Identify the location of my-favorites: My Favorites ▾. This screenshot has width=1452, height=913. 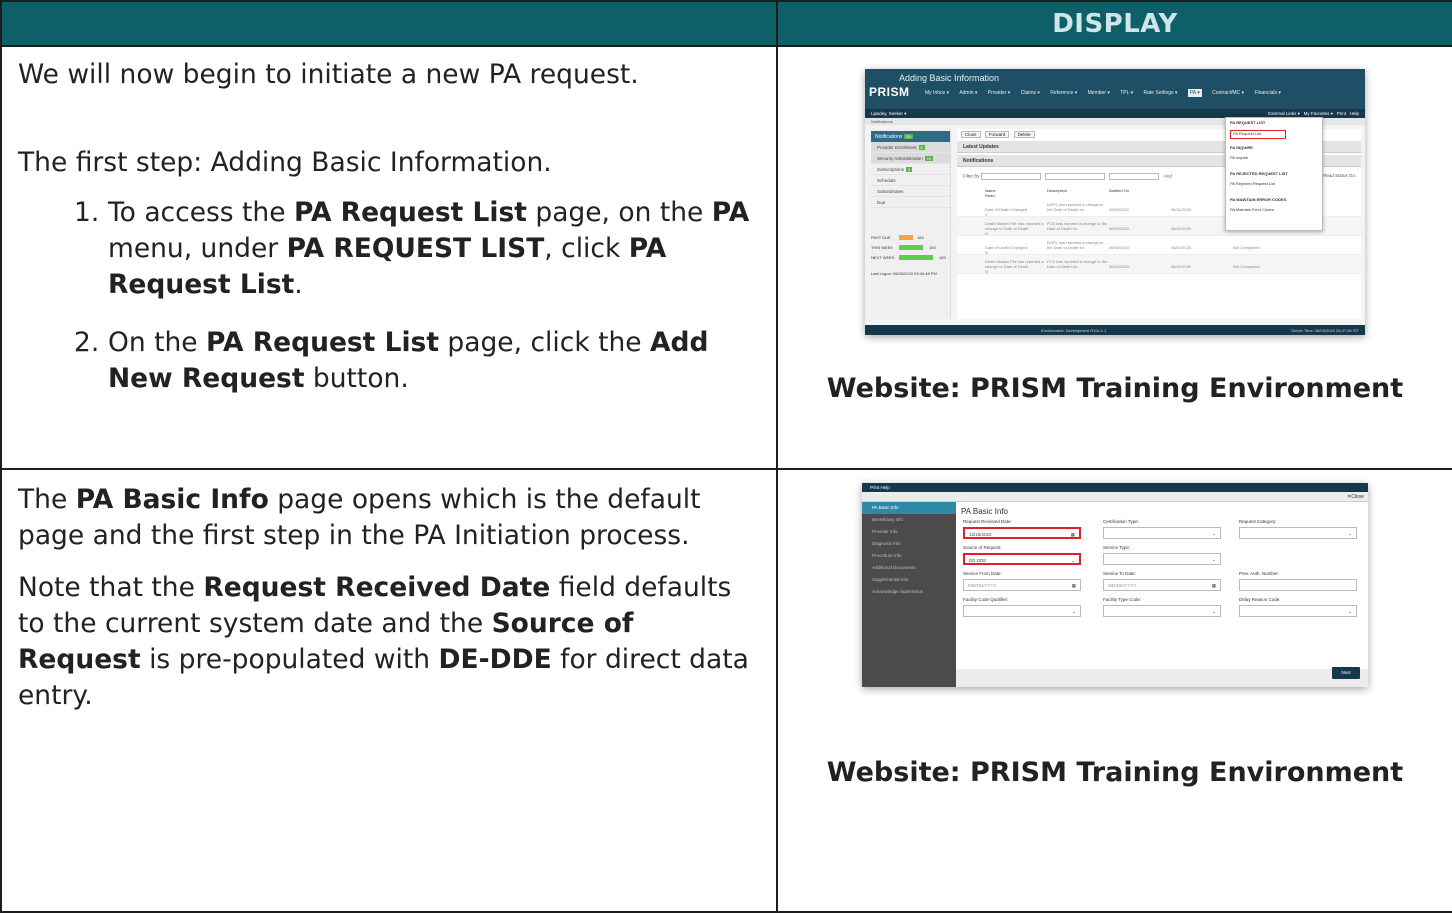
(1318, 113).